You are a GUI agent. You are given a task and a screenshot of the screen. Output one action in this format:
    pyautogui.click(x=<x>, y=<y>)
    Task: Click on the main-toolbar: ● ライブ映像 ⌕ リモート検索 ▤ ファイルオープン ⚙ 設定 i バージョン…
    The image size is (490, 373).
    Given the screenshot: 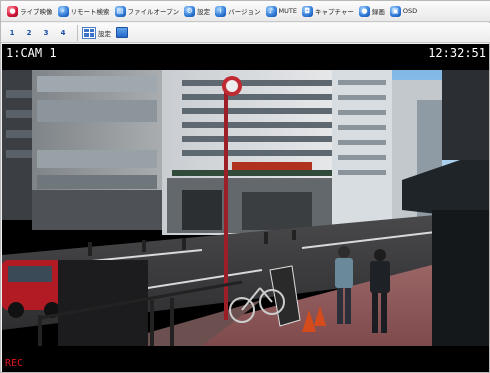 What is the action you would take?
    pyautogui.click(x=245, y=11)
    